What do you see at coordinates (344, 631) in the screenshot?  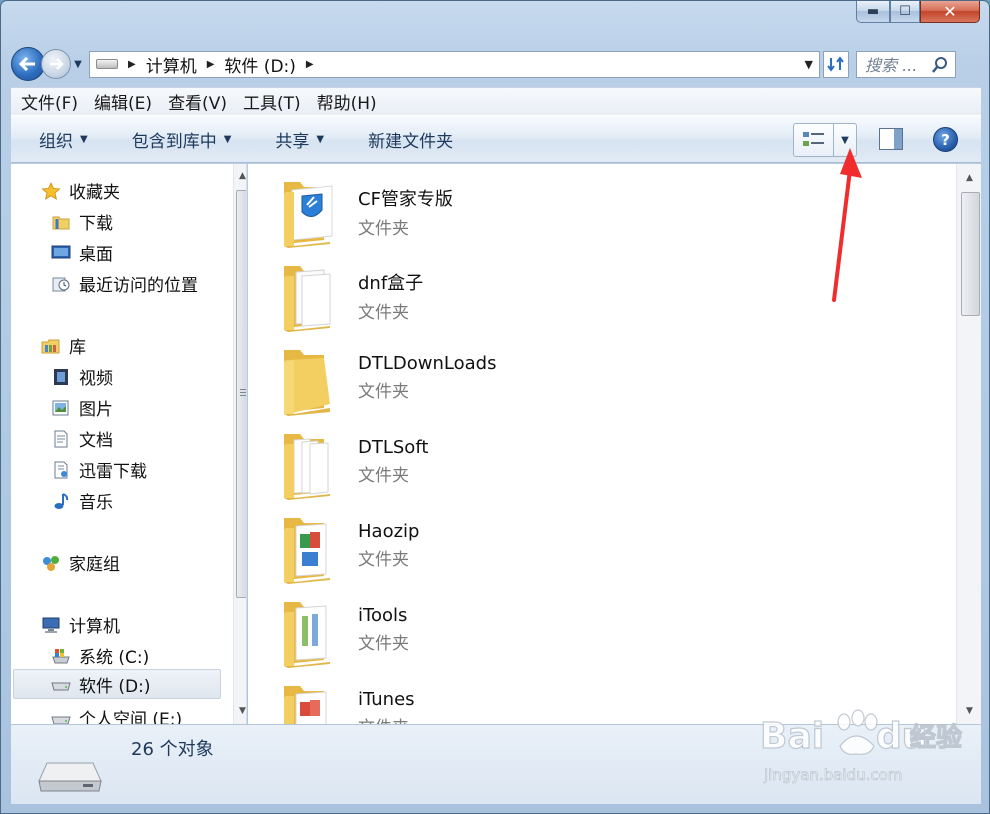 I see `list-item: iTools 文件夹` at bounding box center [344, 631].